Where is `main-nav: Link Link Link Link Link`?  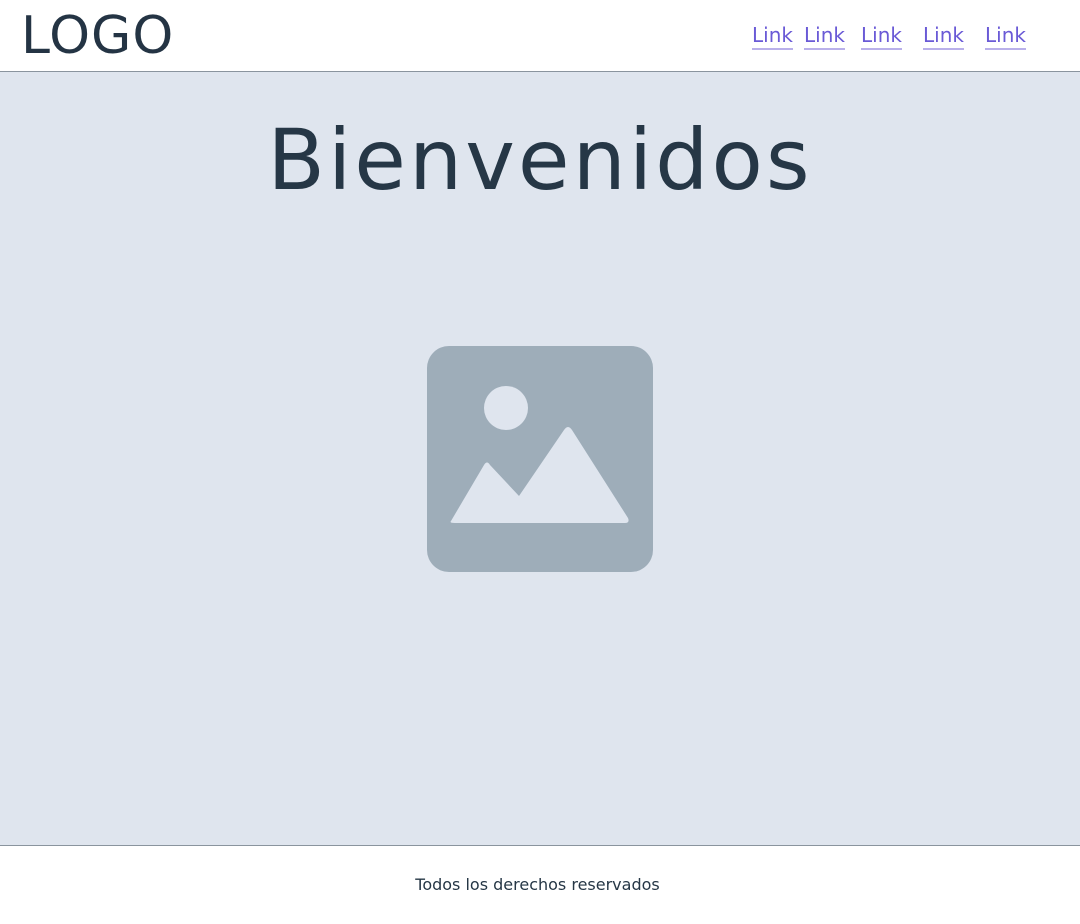
main-nav: Link Link Link Link Link is located at coordinates (540, 37).